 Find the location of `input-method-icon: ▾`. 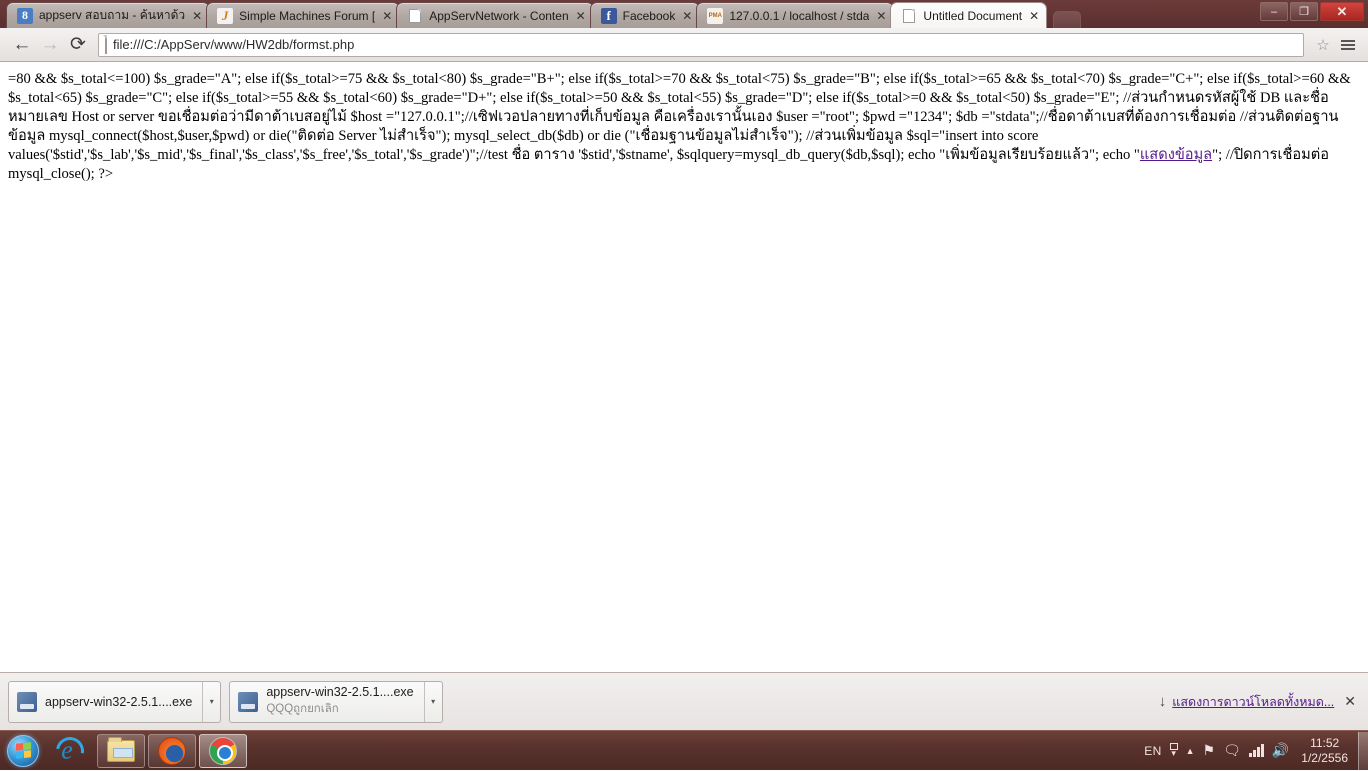

input-method-icon: ▾ is located at coordinates (1173, 750).